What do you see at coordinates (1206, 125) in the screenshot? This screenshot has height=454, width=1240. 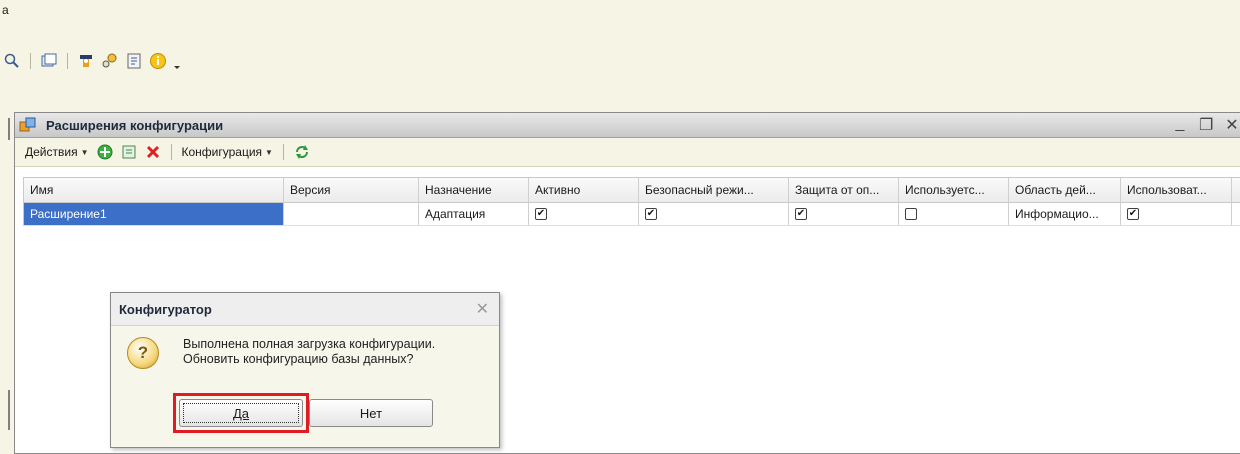 I see `restore-icon: ❐` at bounding box center [1206, 125].